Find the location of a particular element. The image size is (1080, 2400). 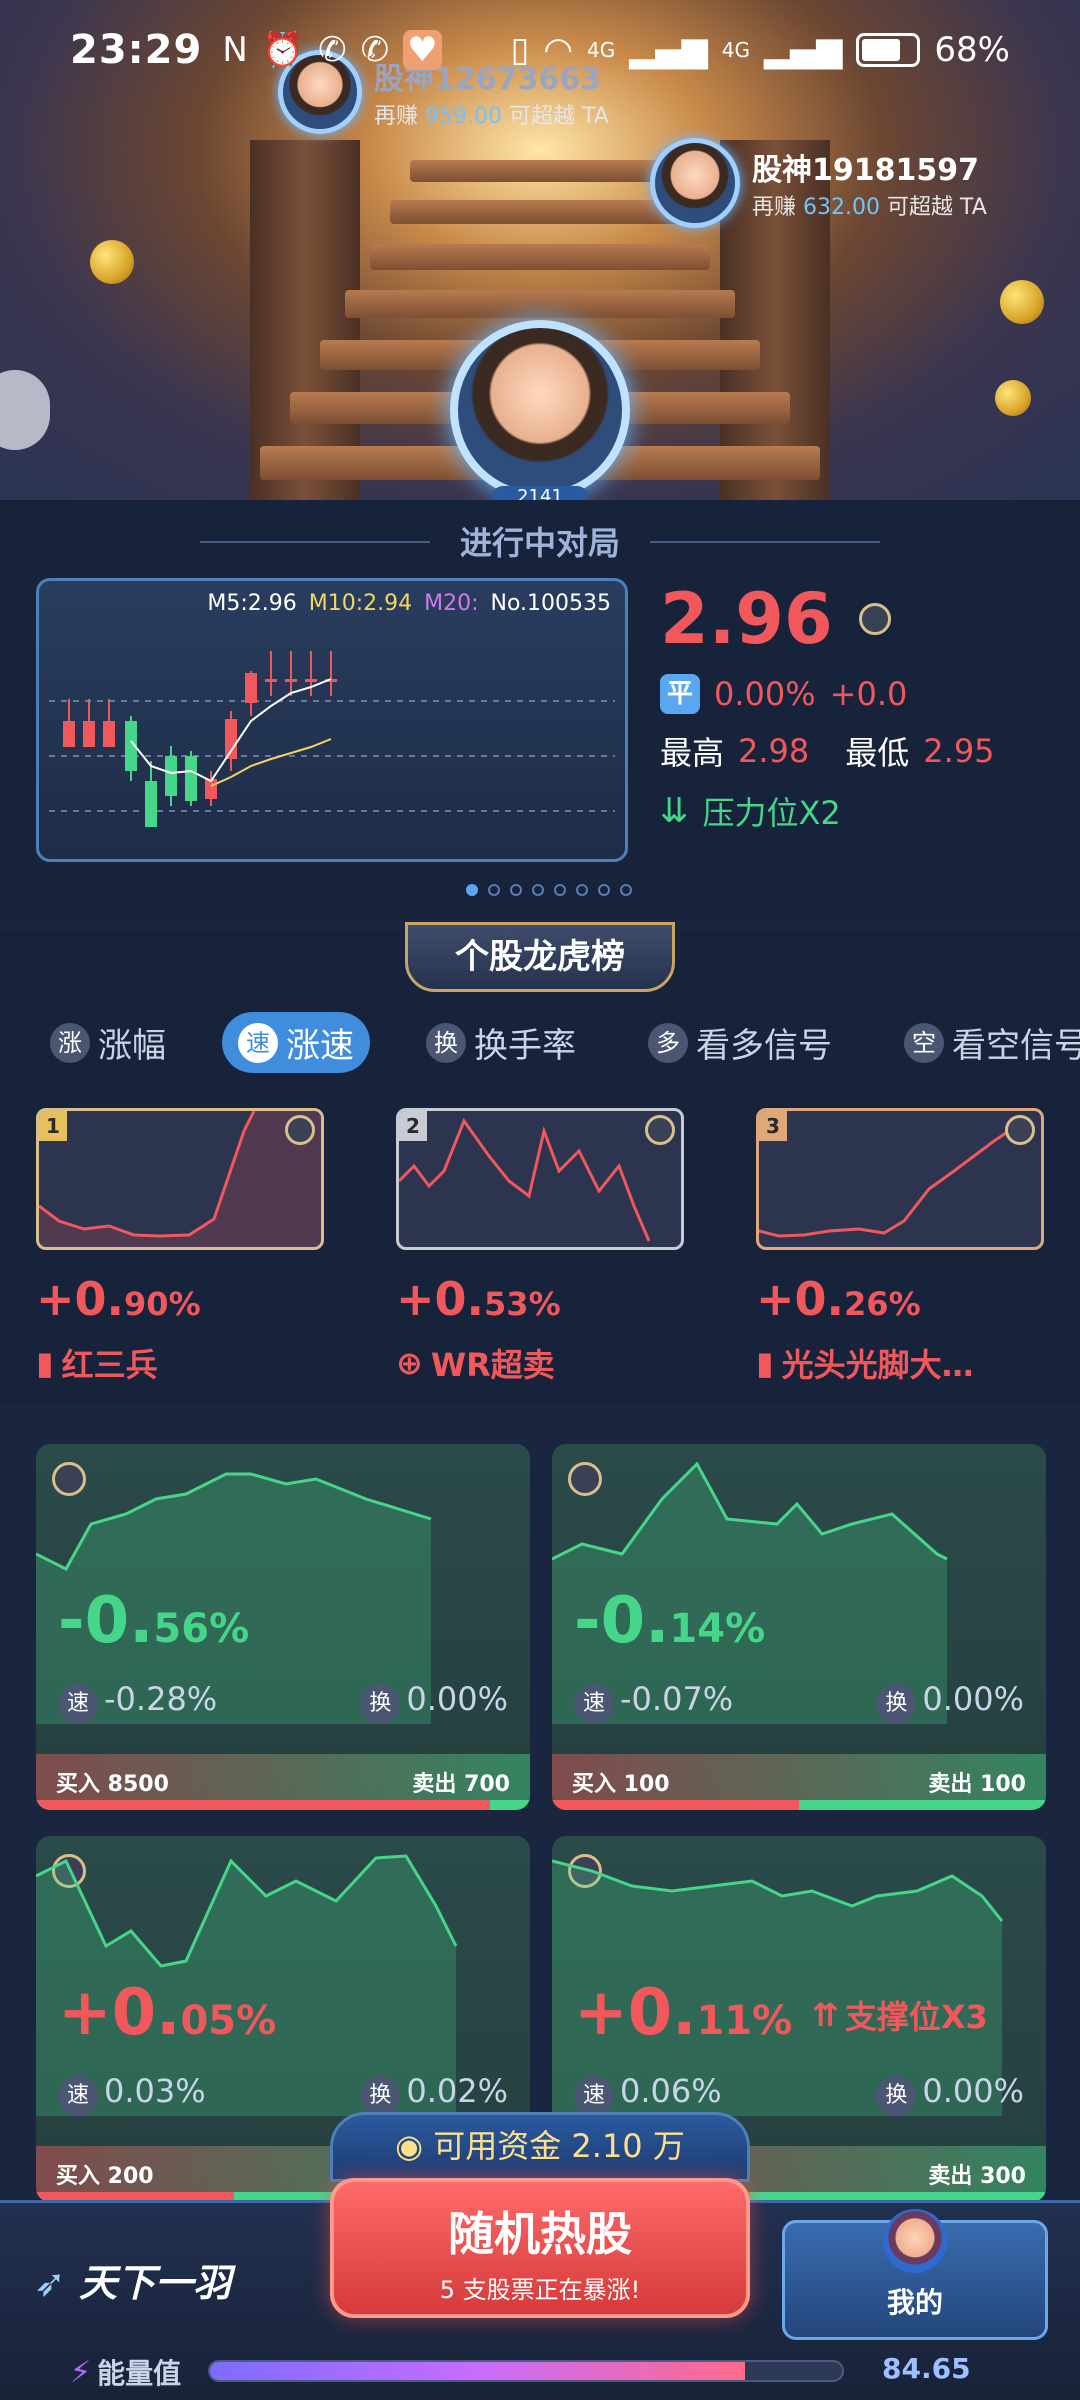

tab-bear-signal: 空看空信号 is located at coordinates (984, 1042).